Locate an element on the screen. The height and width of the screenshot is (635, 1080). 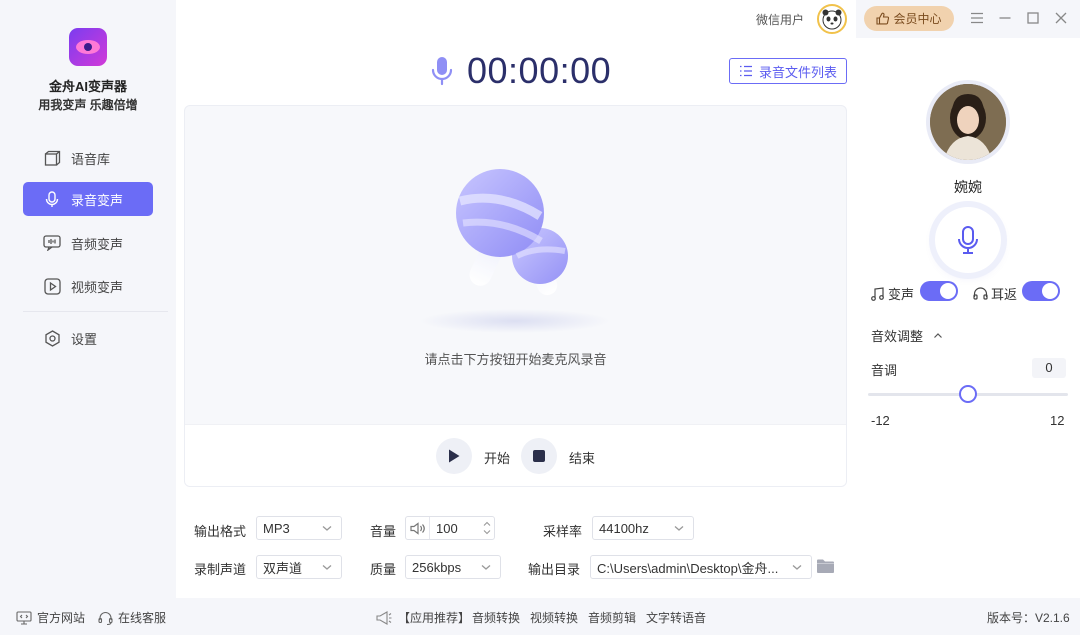
volume-label: 音量 is located at coordinates (383, 531).